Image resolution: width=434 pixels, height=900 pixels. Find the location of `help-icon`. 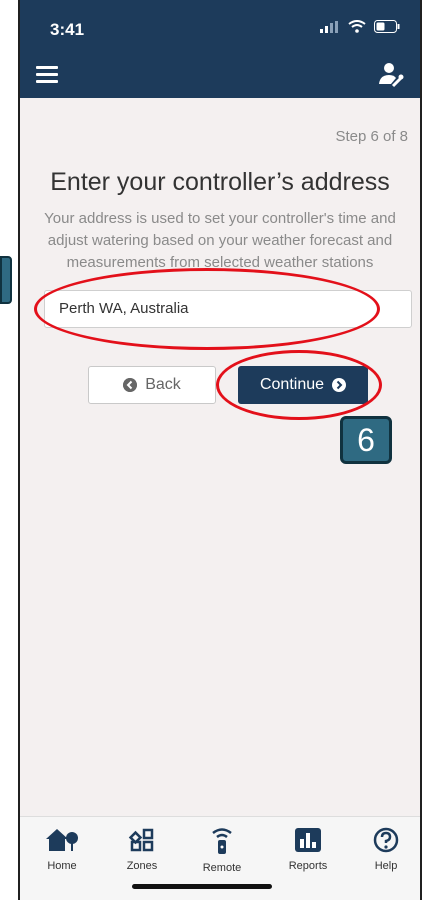

help-icon is located at coordinates (386, 840).